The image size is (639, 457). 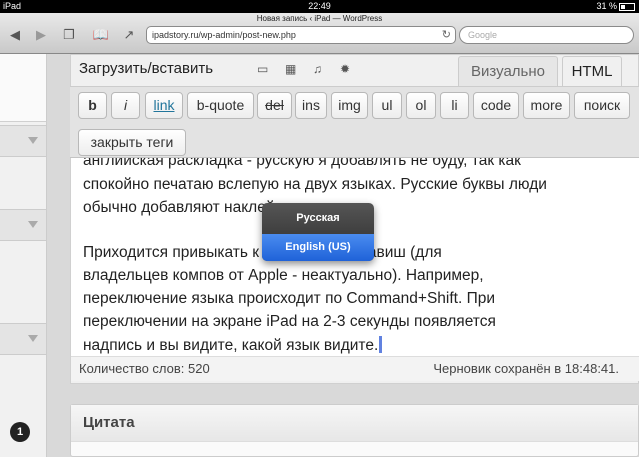 What do you see at coordinates (354, 423) in the screenshot?
I see `excerpt-box-header: Цитата` at bounding box center [354, 423].